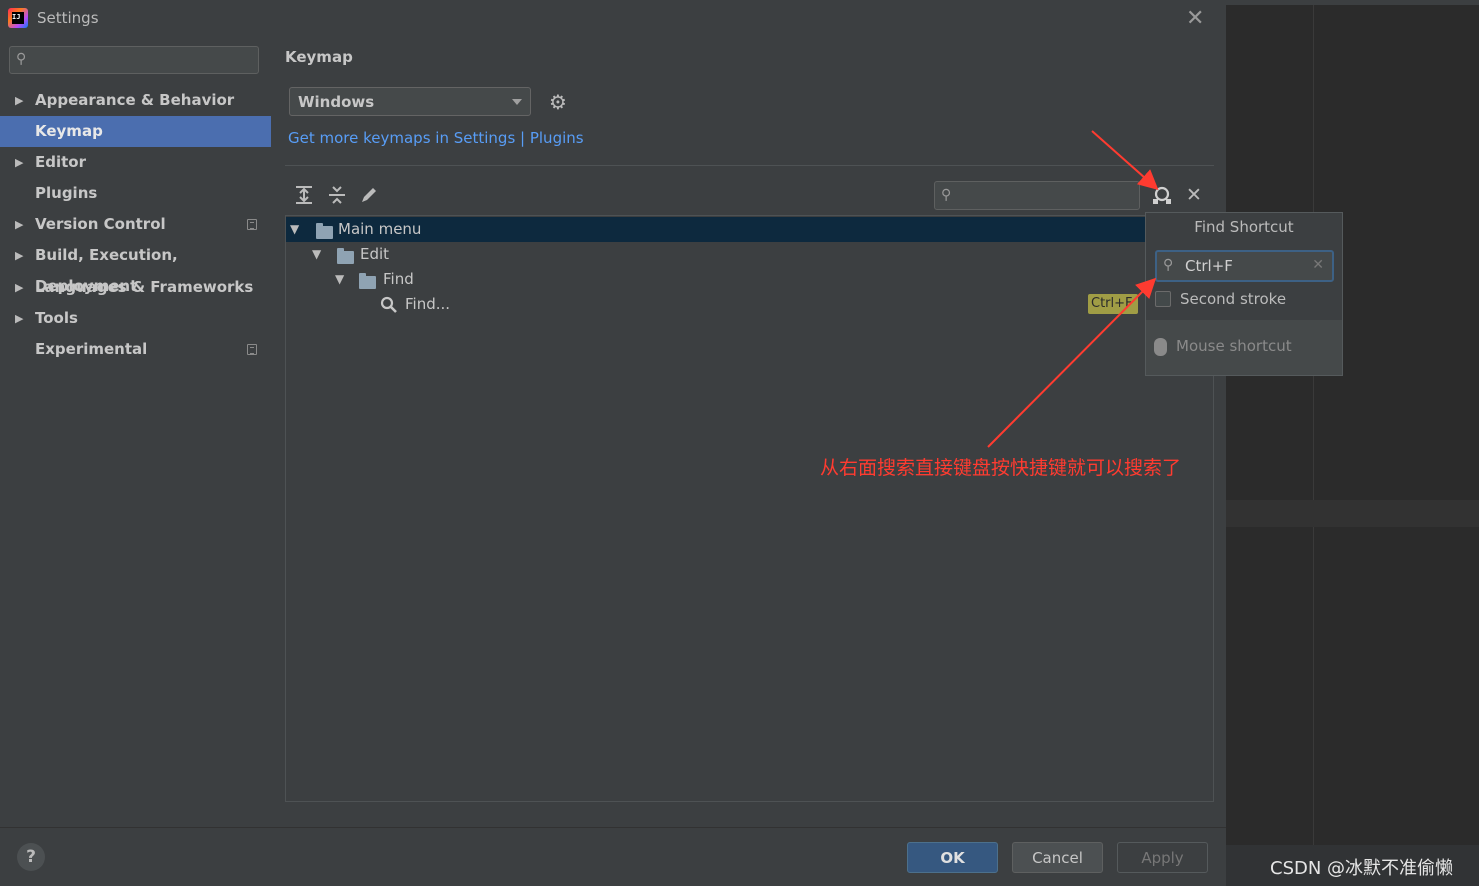 Image resolution: width=1479 pixels, height=886 pixels. Describe the element at coordinates (56, 318) in the screenshot. I see `sidebar-item-label: Tools` at that location.